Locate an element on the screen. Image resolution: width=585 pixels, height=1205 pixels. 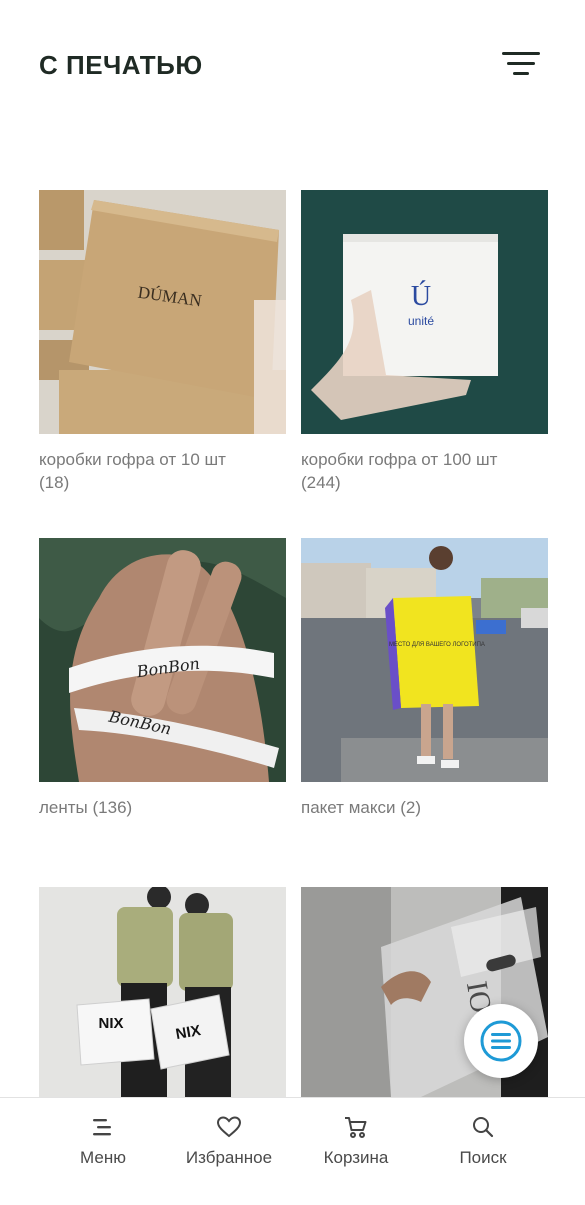
product-card: BonBon BonBon ленты (136) is located at coordinates (162, 678).